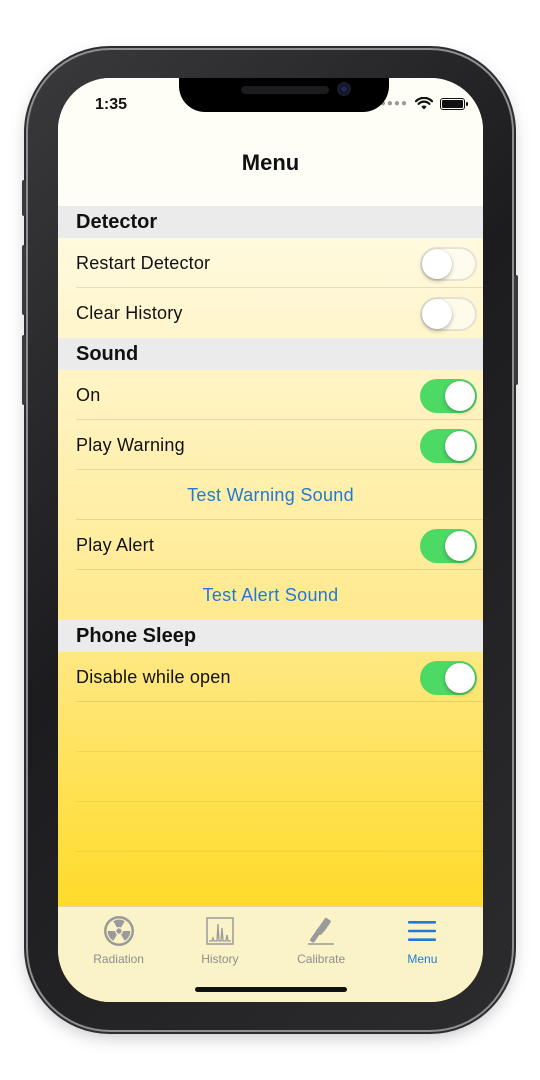  Describe the element at coordinates (88, 394) in the screenshot. I see `row-label: On` at that location.